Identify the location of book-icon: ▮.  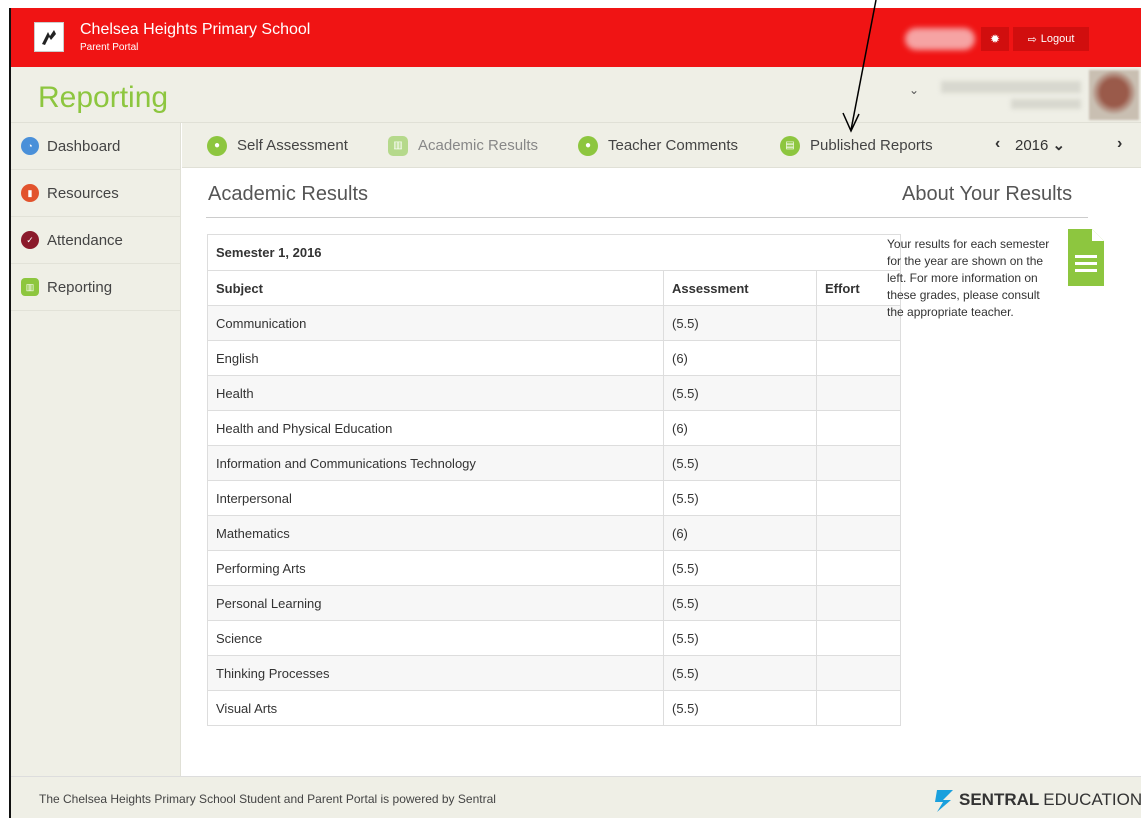
(30, 193).